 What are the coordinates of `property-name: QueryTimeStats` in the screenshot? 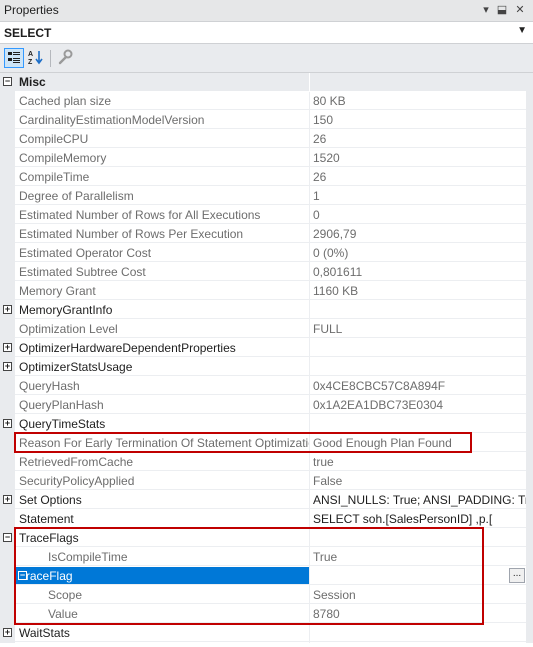 It's located at (162, 424).